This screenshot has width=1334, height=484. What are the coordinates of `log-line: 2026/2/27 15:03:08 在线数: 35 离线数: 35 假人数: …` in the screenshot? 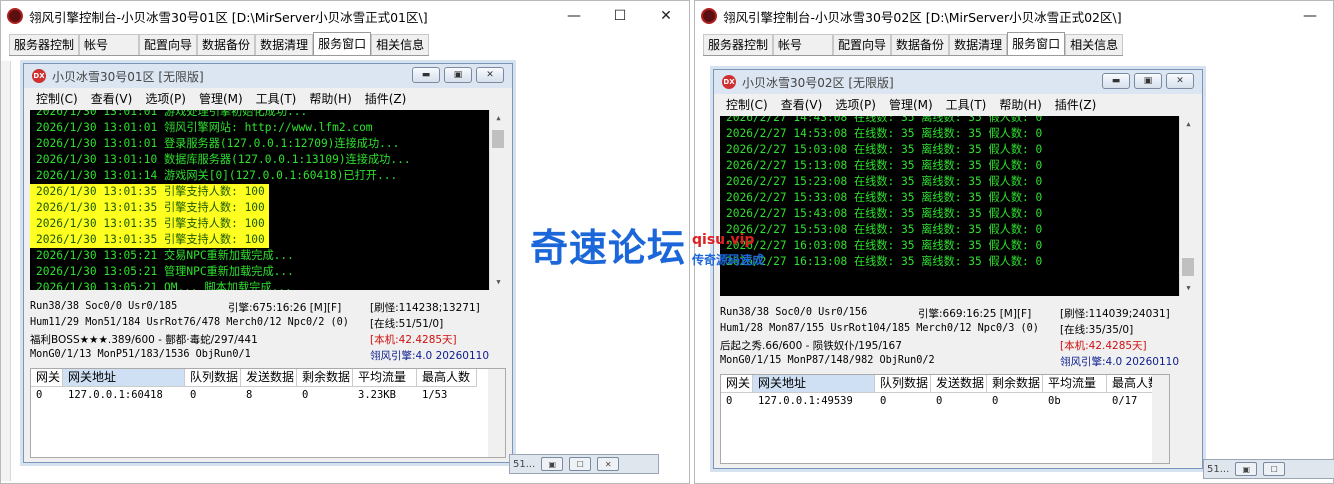 It's located at (884, 149).